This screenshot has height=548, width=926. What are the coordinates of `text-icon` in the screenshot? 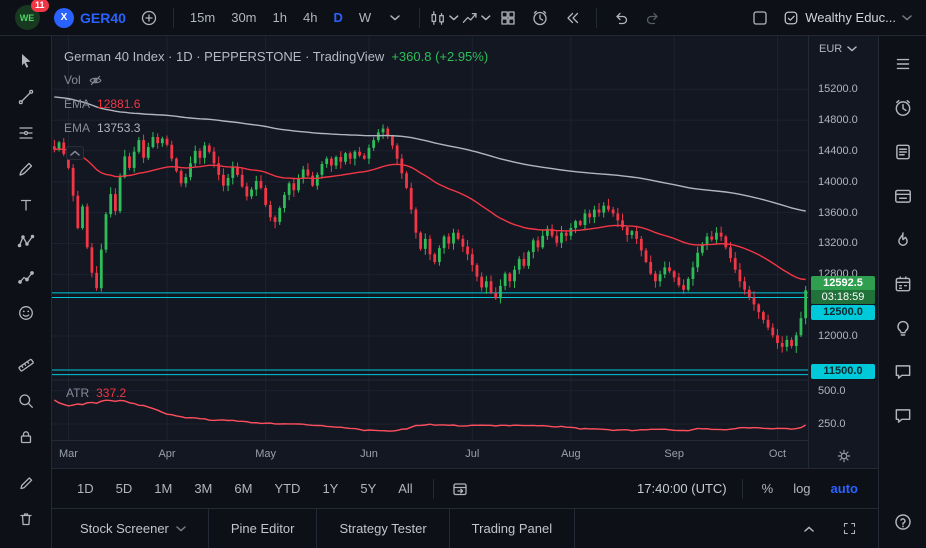 It's located at (26, 205).